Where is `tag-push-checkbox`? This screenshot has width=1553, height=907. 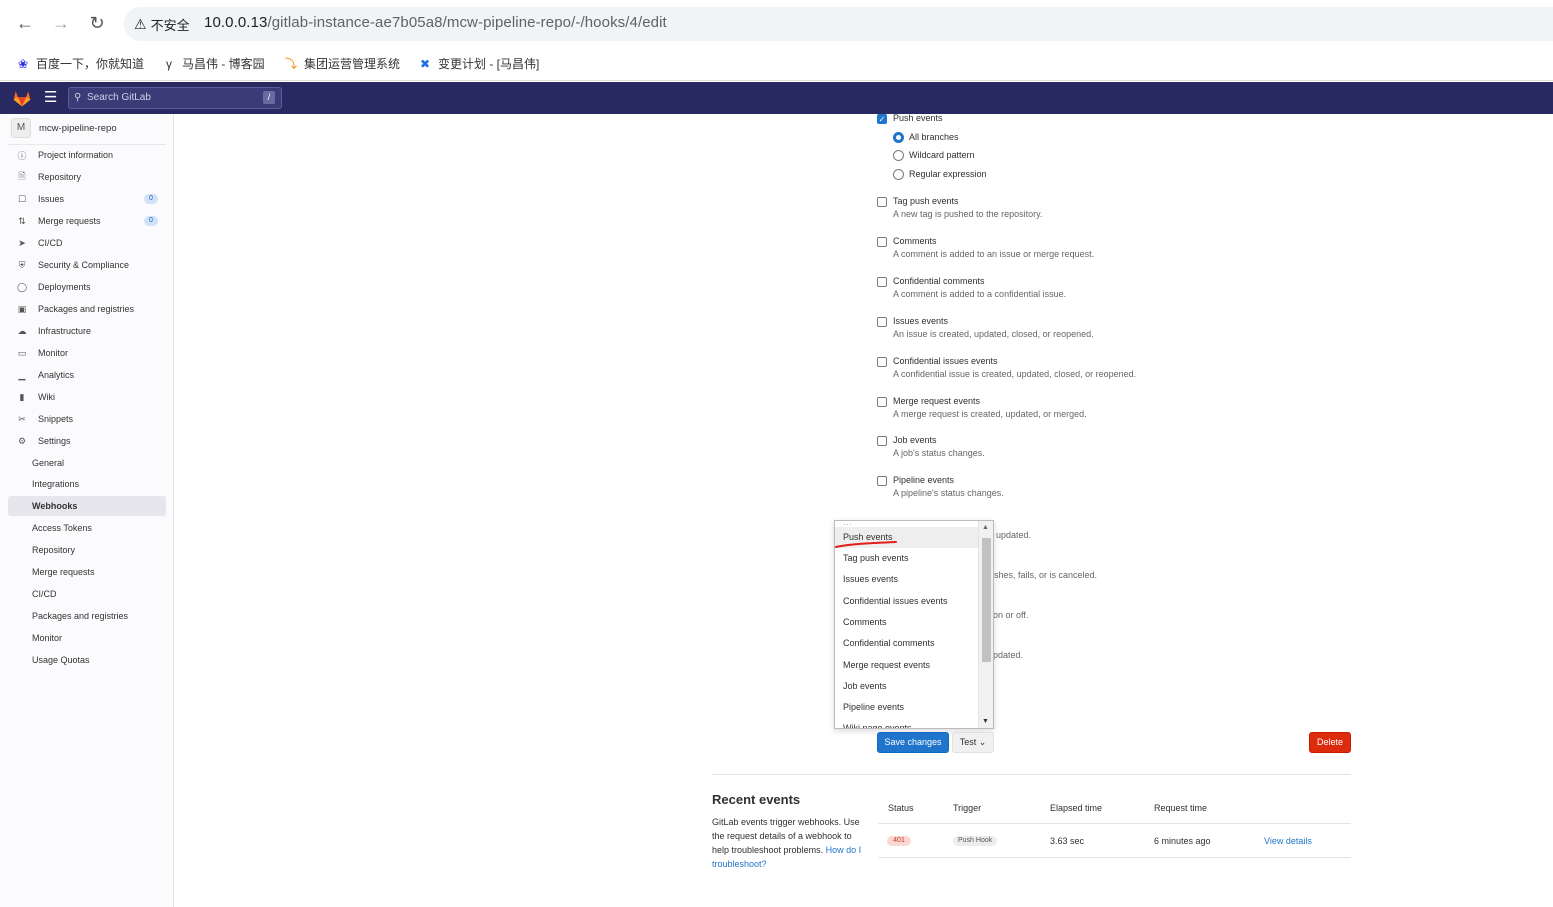 tag-push-checkbox is located at coordinates (882, 202).